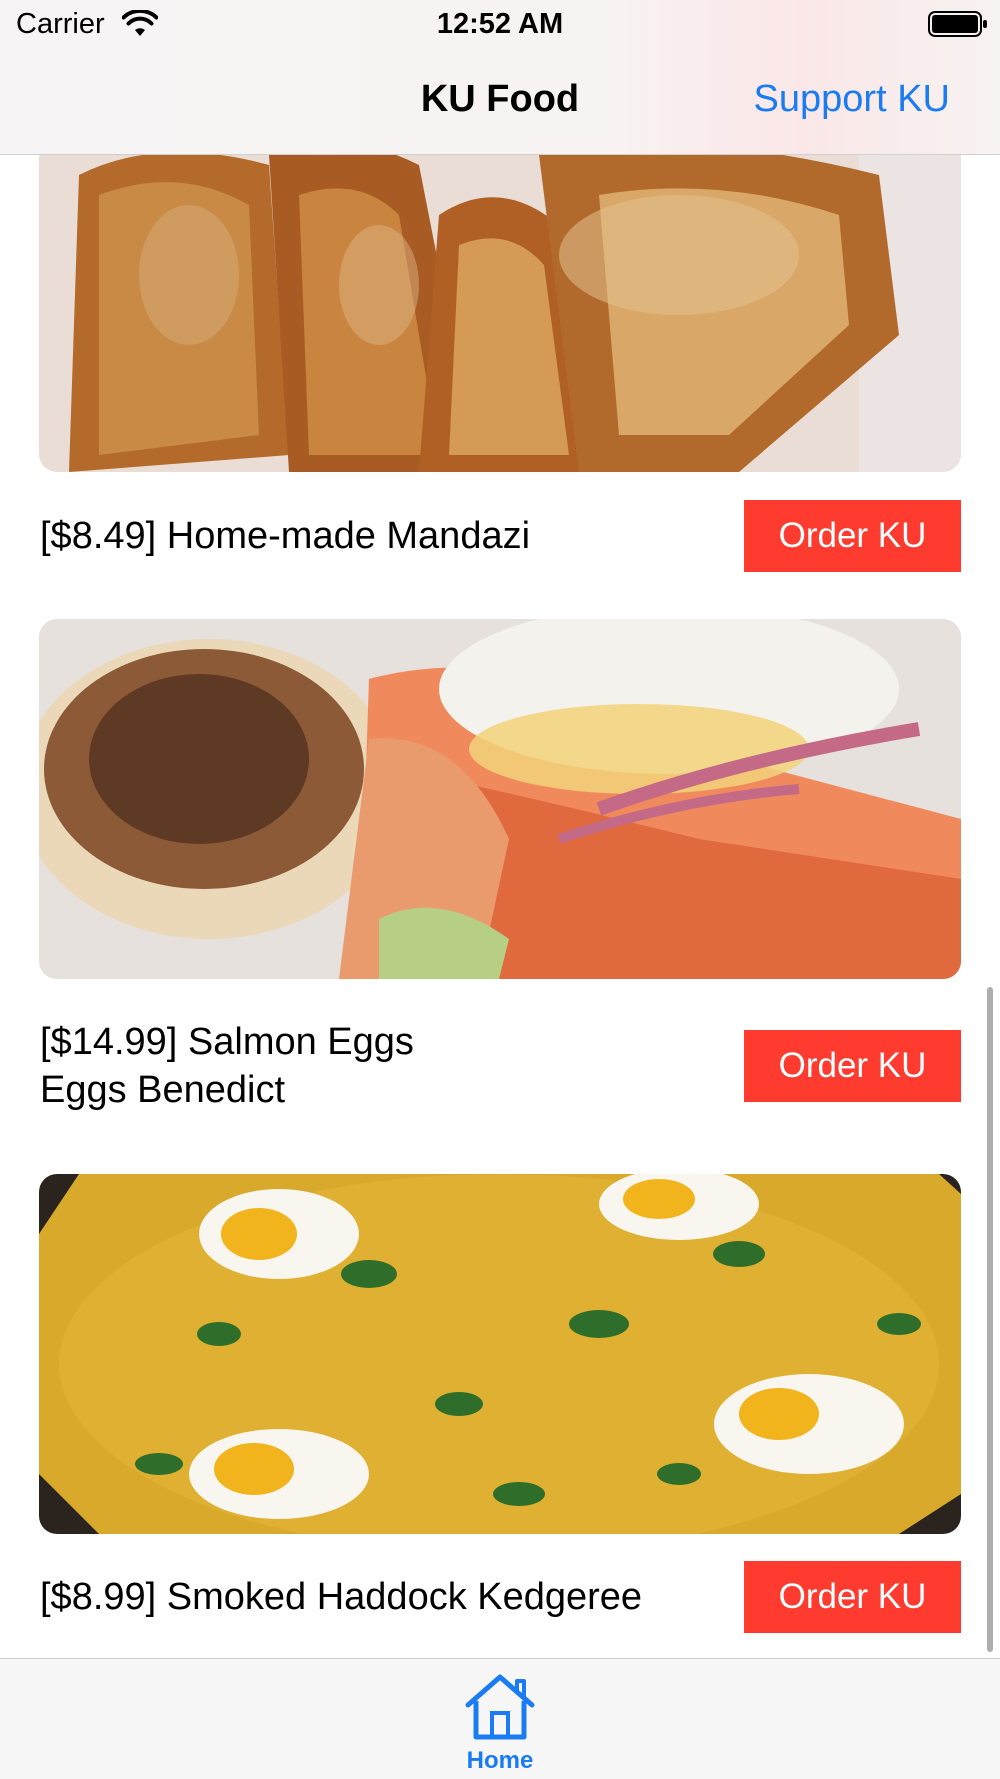  I want to click on status-time: 12:52 AM, so click(500, 24).